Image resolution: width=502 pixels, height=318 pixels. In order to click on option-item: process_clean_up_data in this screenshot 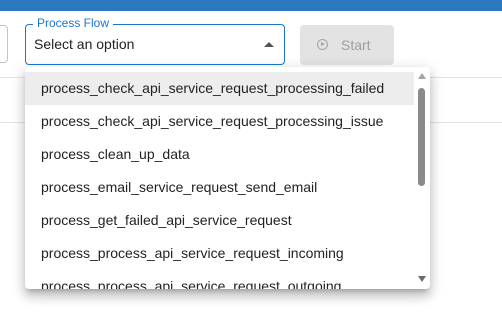, I will do `click(219, 154)`.